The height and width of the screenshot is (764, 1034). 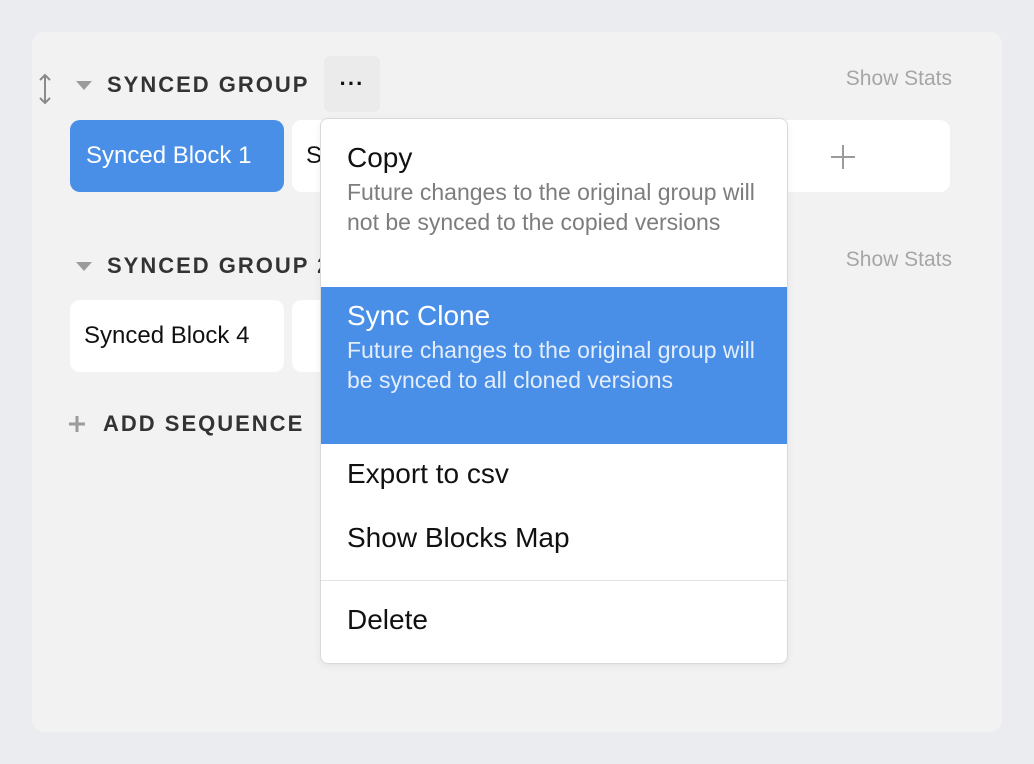 I want to click on vertical-resize-icon, so click(x=45, y=89).